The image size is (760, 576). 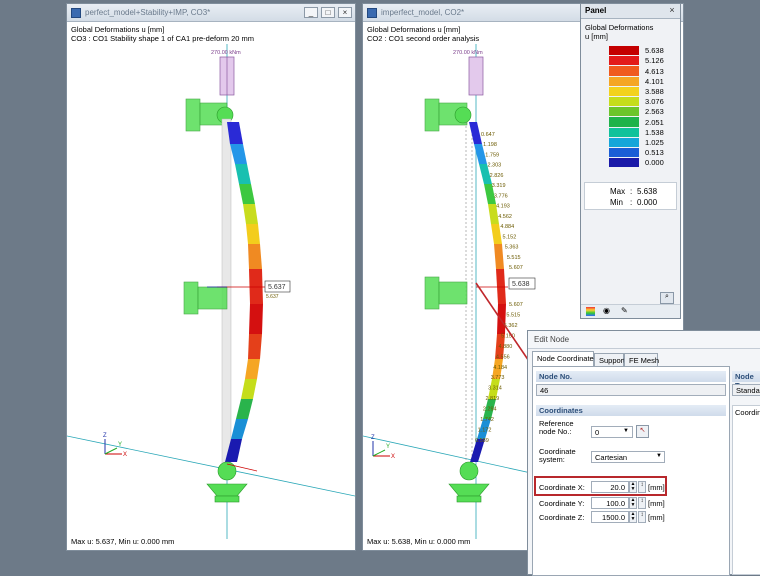 What do you see at coordinates (562, 503) in the screenshot?
I see `coordinate-y-label: Coordinate Y:` at bounding box center [562, 503].